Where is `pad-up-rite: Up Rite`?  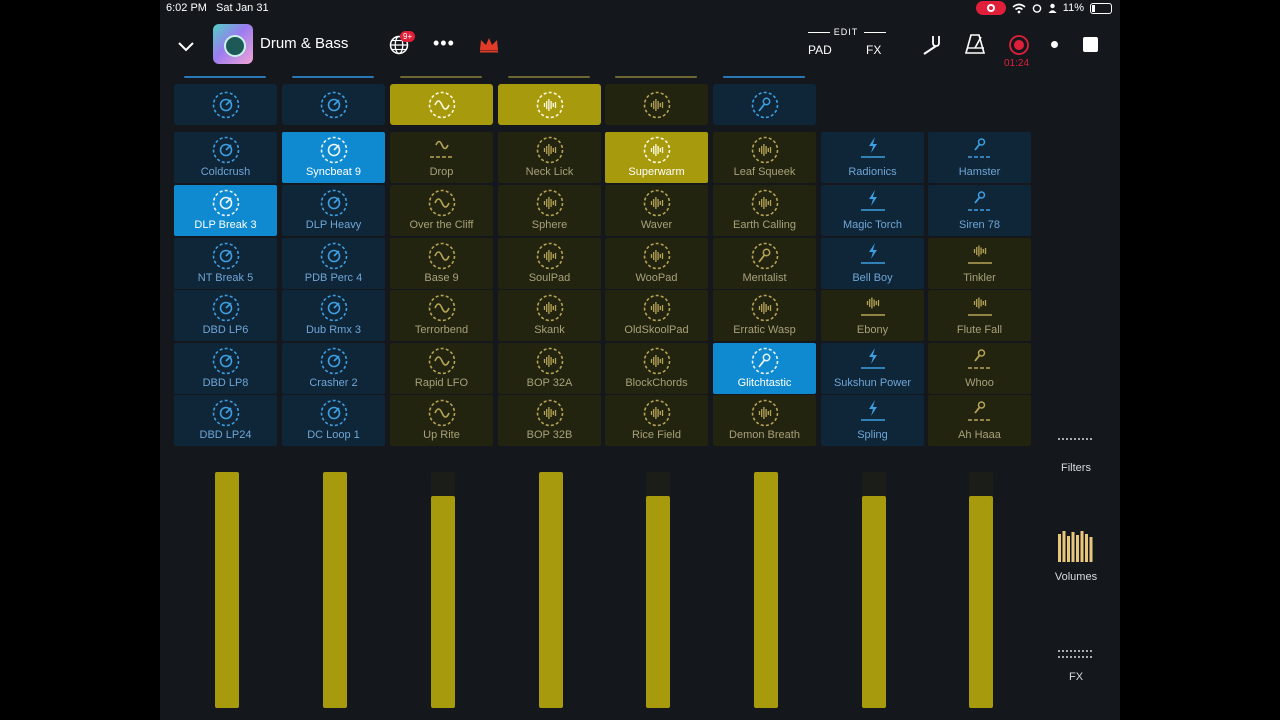 pad-up-rite: Up Rite is located at coordinates (441, 420).